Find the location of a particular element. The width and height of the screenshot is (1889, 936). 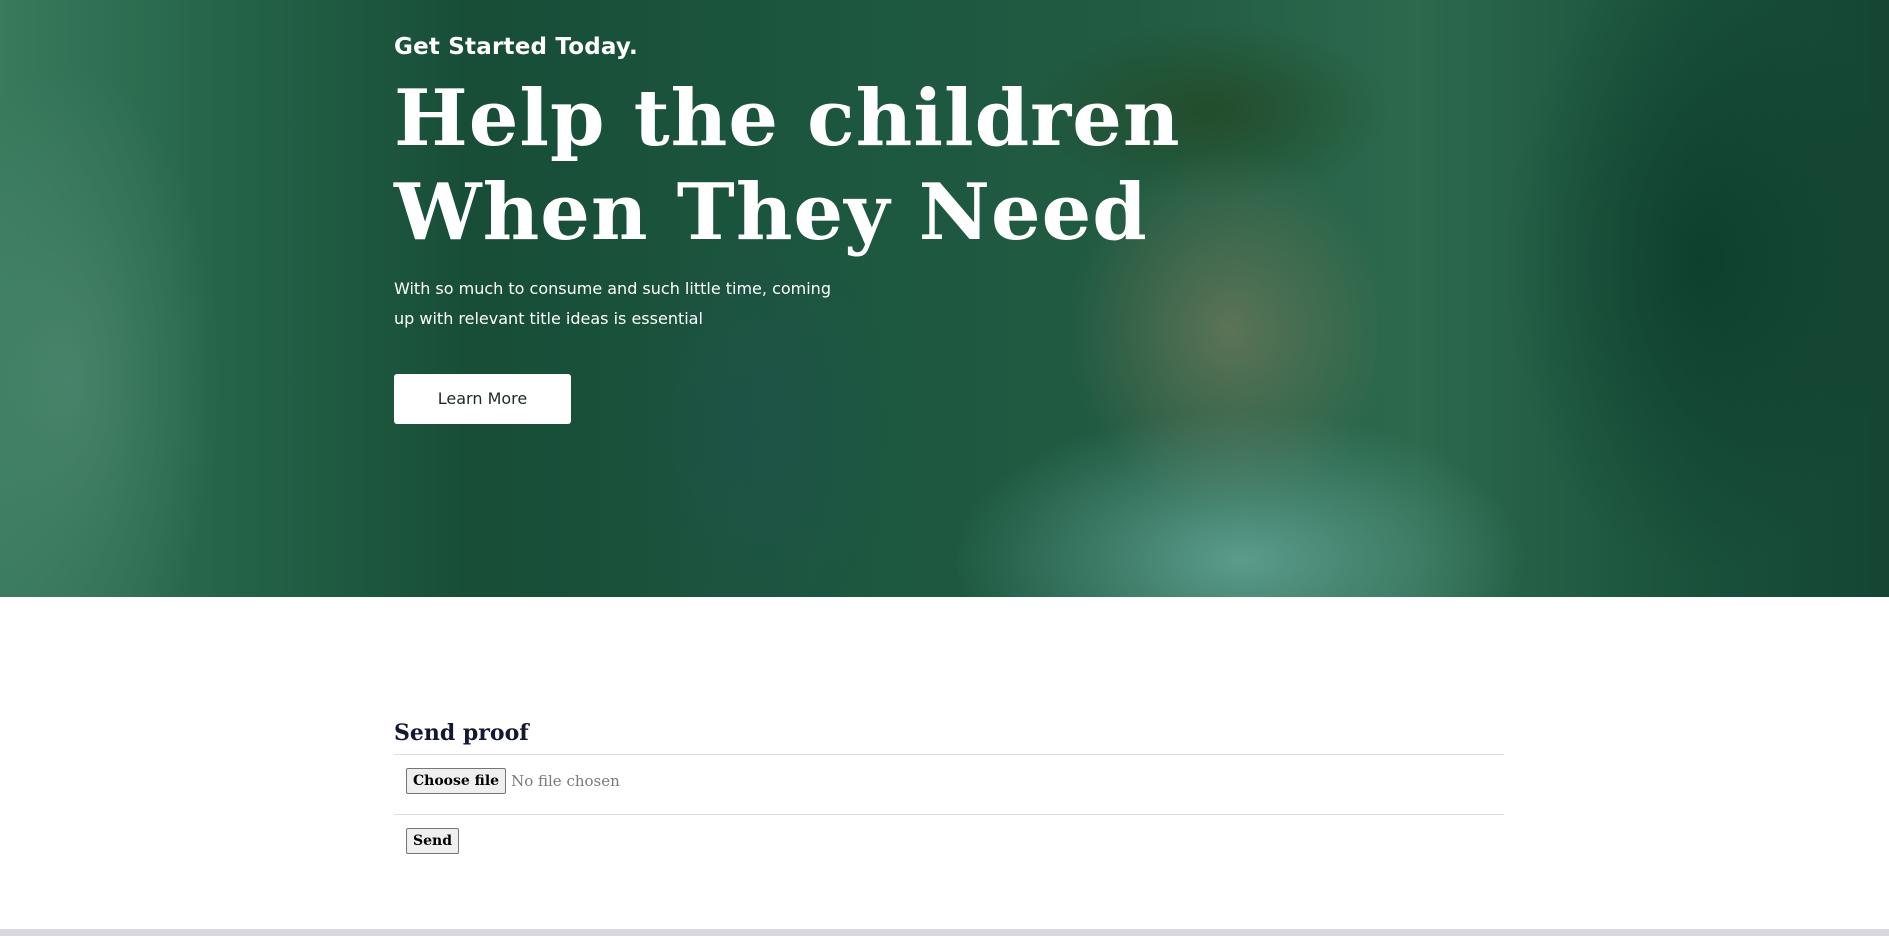

learn-more-button: Learn More is located at coordinates (482, 399).